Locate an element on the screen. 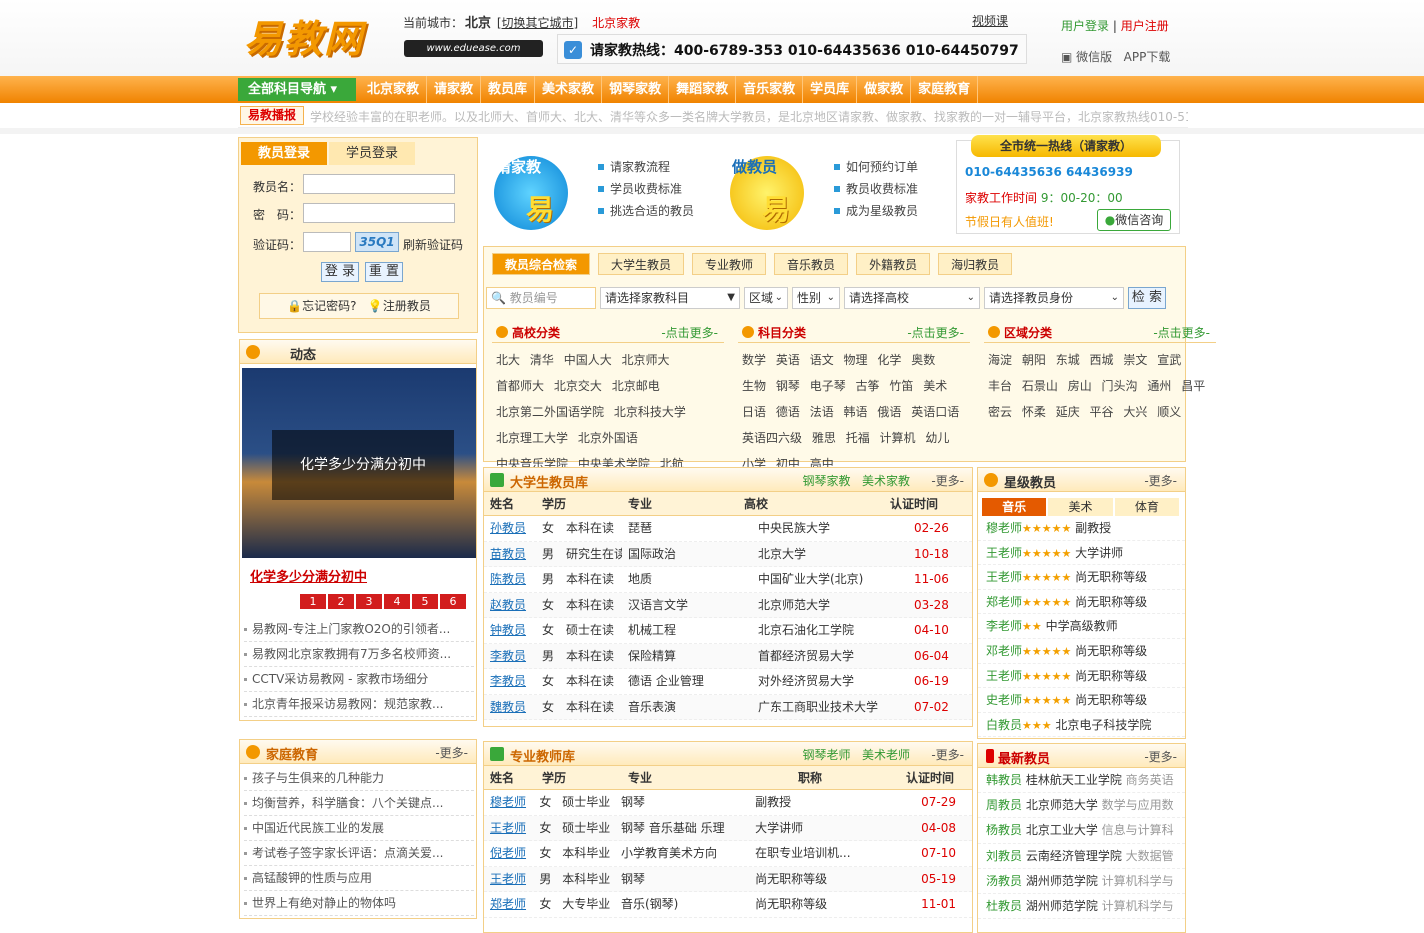 Image resolution: width=1424 pixels, height=933 pixels. table-row: 钟教员女硕士在读 机械工程 北京石油化工学院 04-10 is located at coordinates (728, 631).